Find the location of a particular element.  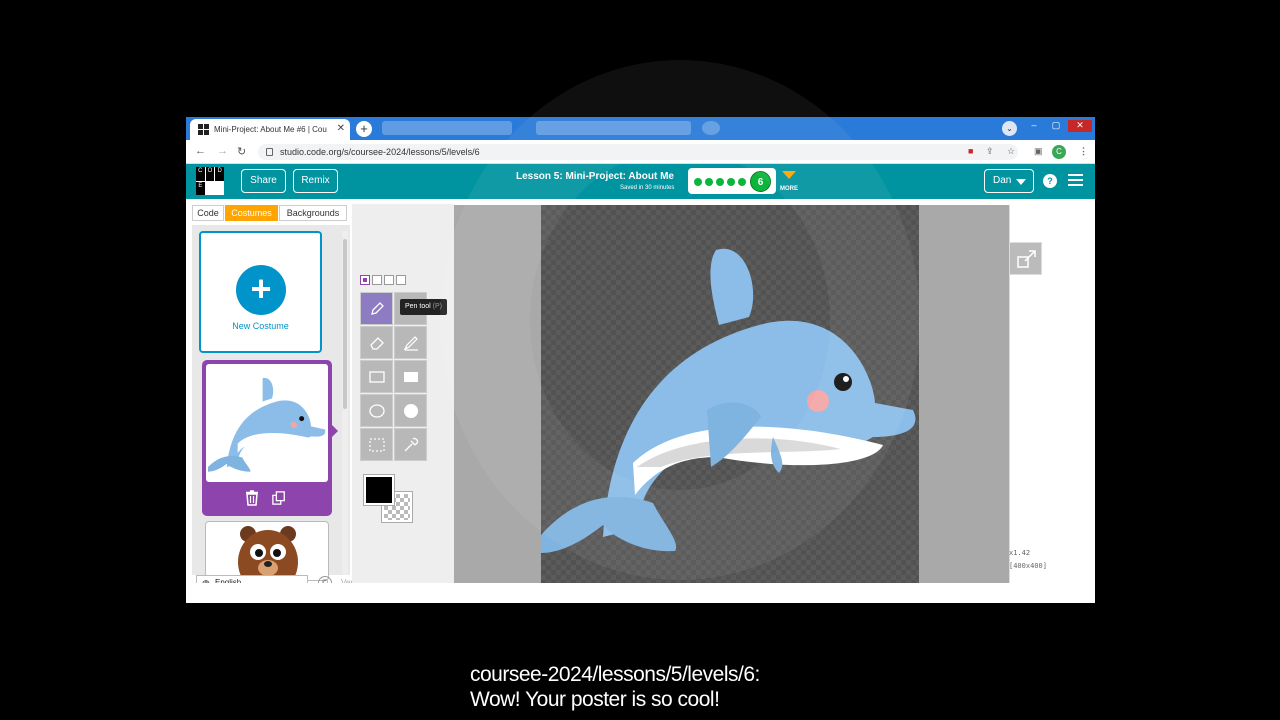

current-level-bubble: 6 is located at coordinates (760, 181).